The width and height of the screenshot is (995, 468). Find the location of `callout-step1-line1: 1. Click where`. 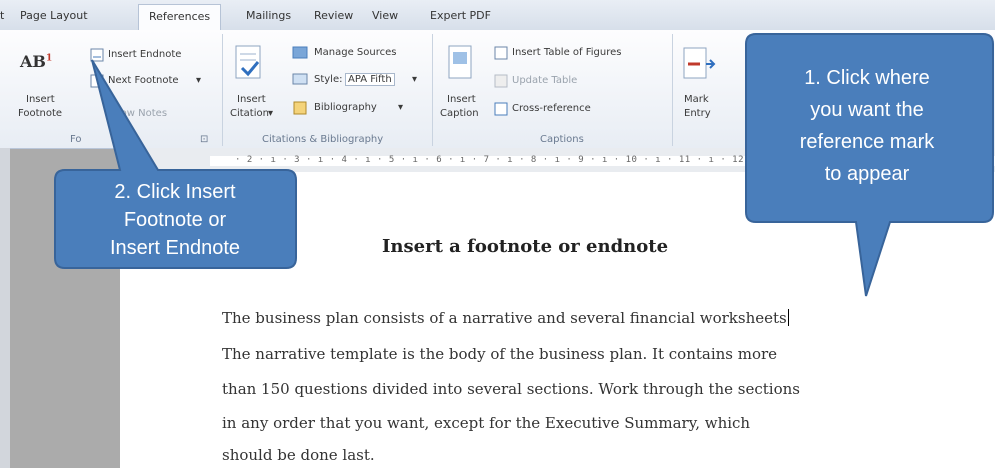

callout-step1-line1: 1. Click where is located at coordinates (867, 78).